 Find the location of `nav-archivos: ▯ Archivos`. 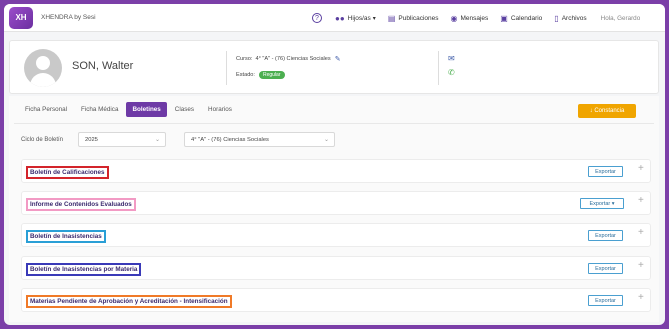

nav-archivos: ▯ Archivos is located at coordinates (570, 18).